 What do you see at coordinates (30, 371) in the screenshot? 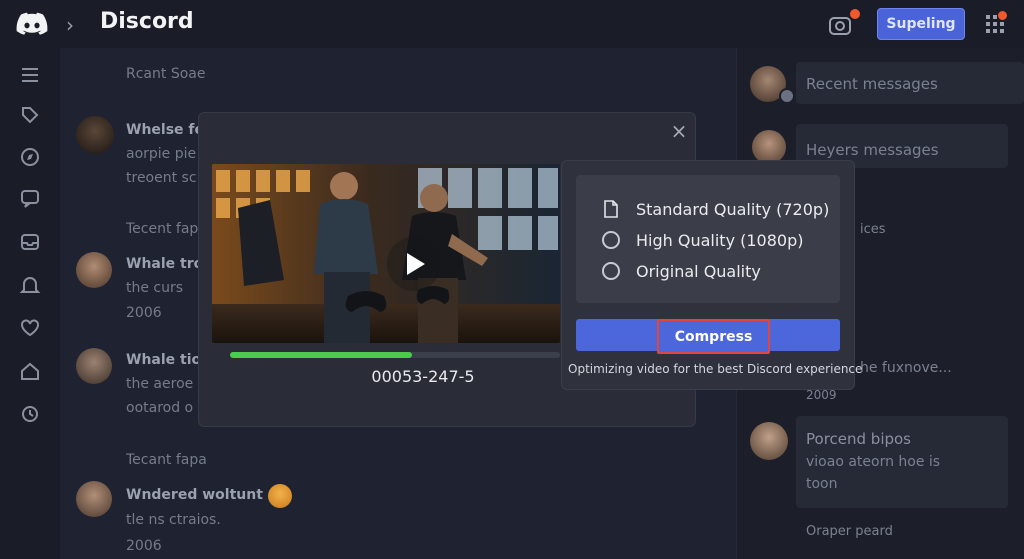
I see `home-icon` at bounding box center [30, 371].